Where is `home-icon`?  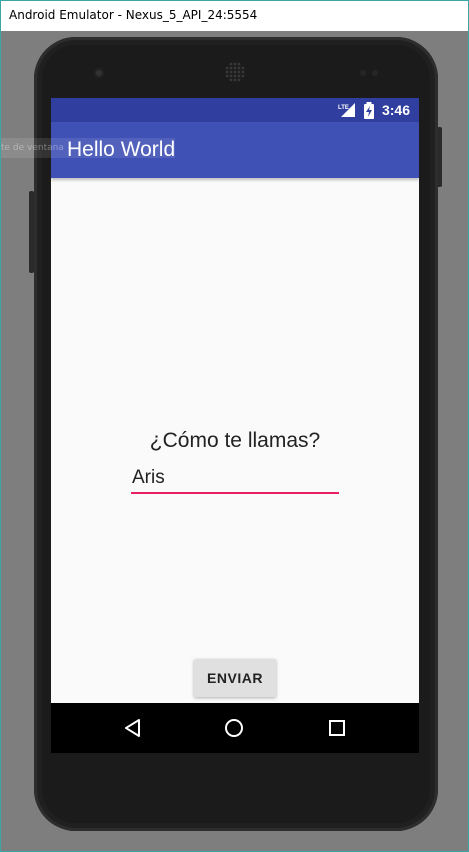
home-icon is located at coordinates (234, 728).